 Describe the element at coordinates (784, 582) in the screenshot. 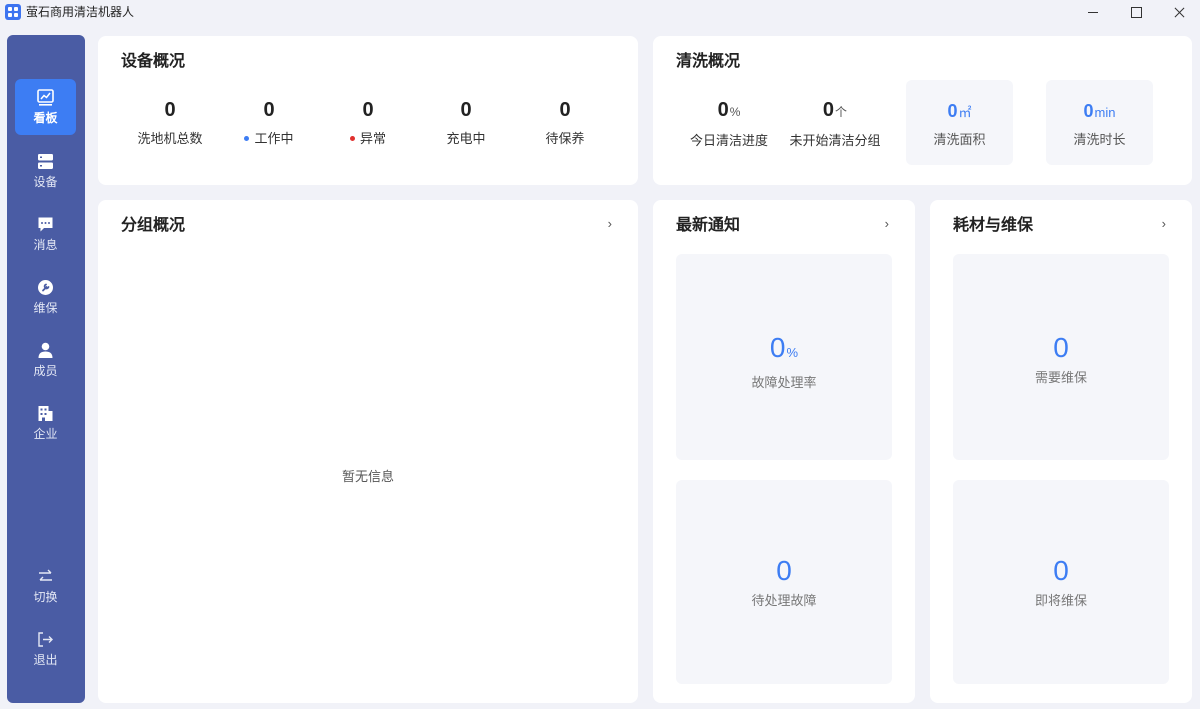

I see `pending-faults-box: 0 待处理故障` at that location.